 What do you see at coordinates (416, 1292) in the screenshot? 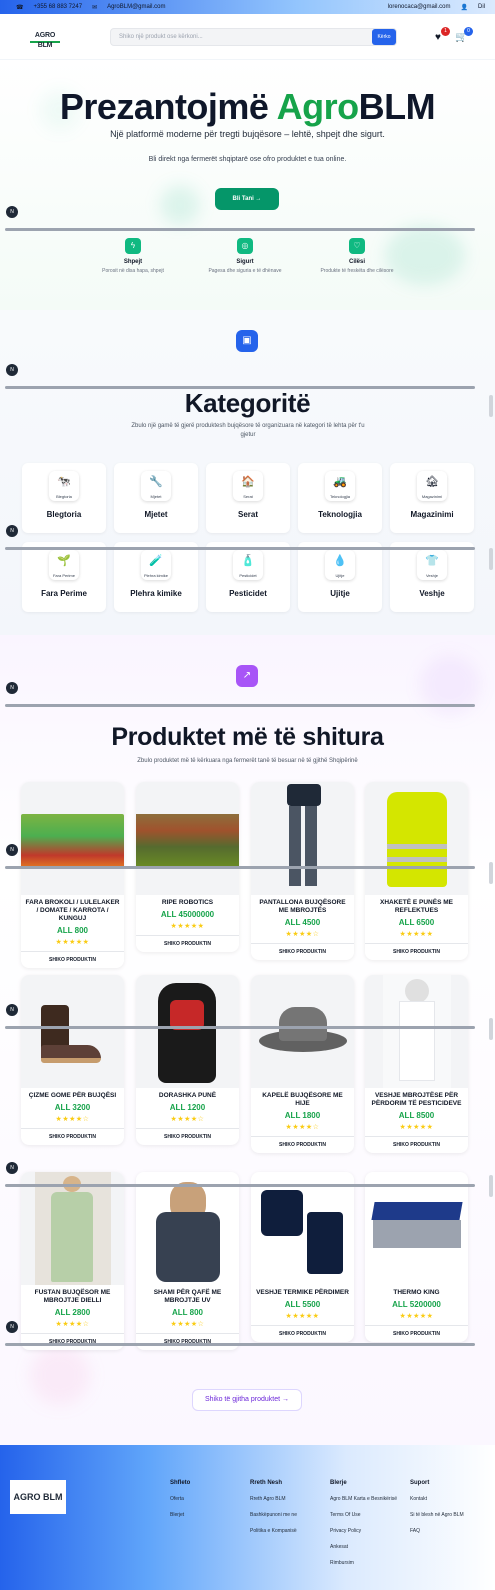
I see `product-name: THERMO KING` at bounding box center [416, 1292].